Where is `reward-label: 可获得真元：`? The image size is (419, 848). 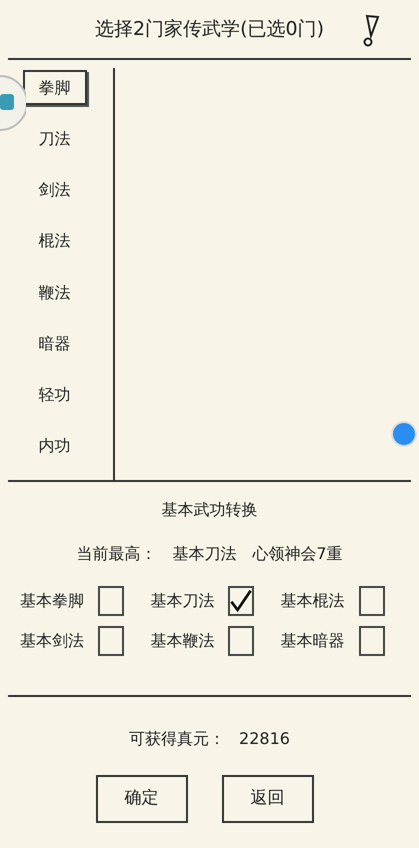 reward-label: 可获得真元： is located at coordinates (177, 739).